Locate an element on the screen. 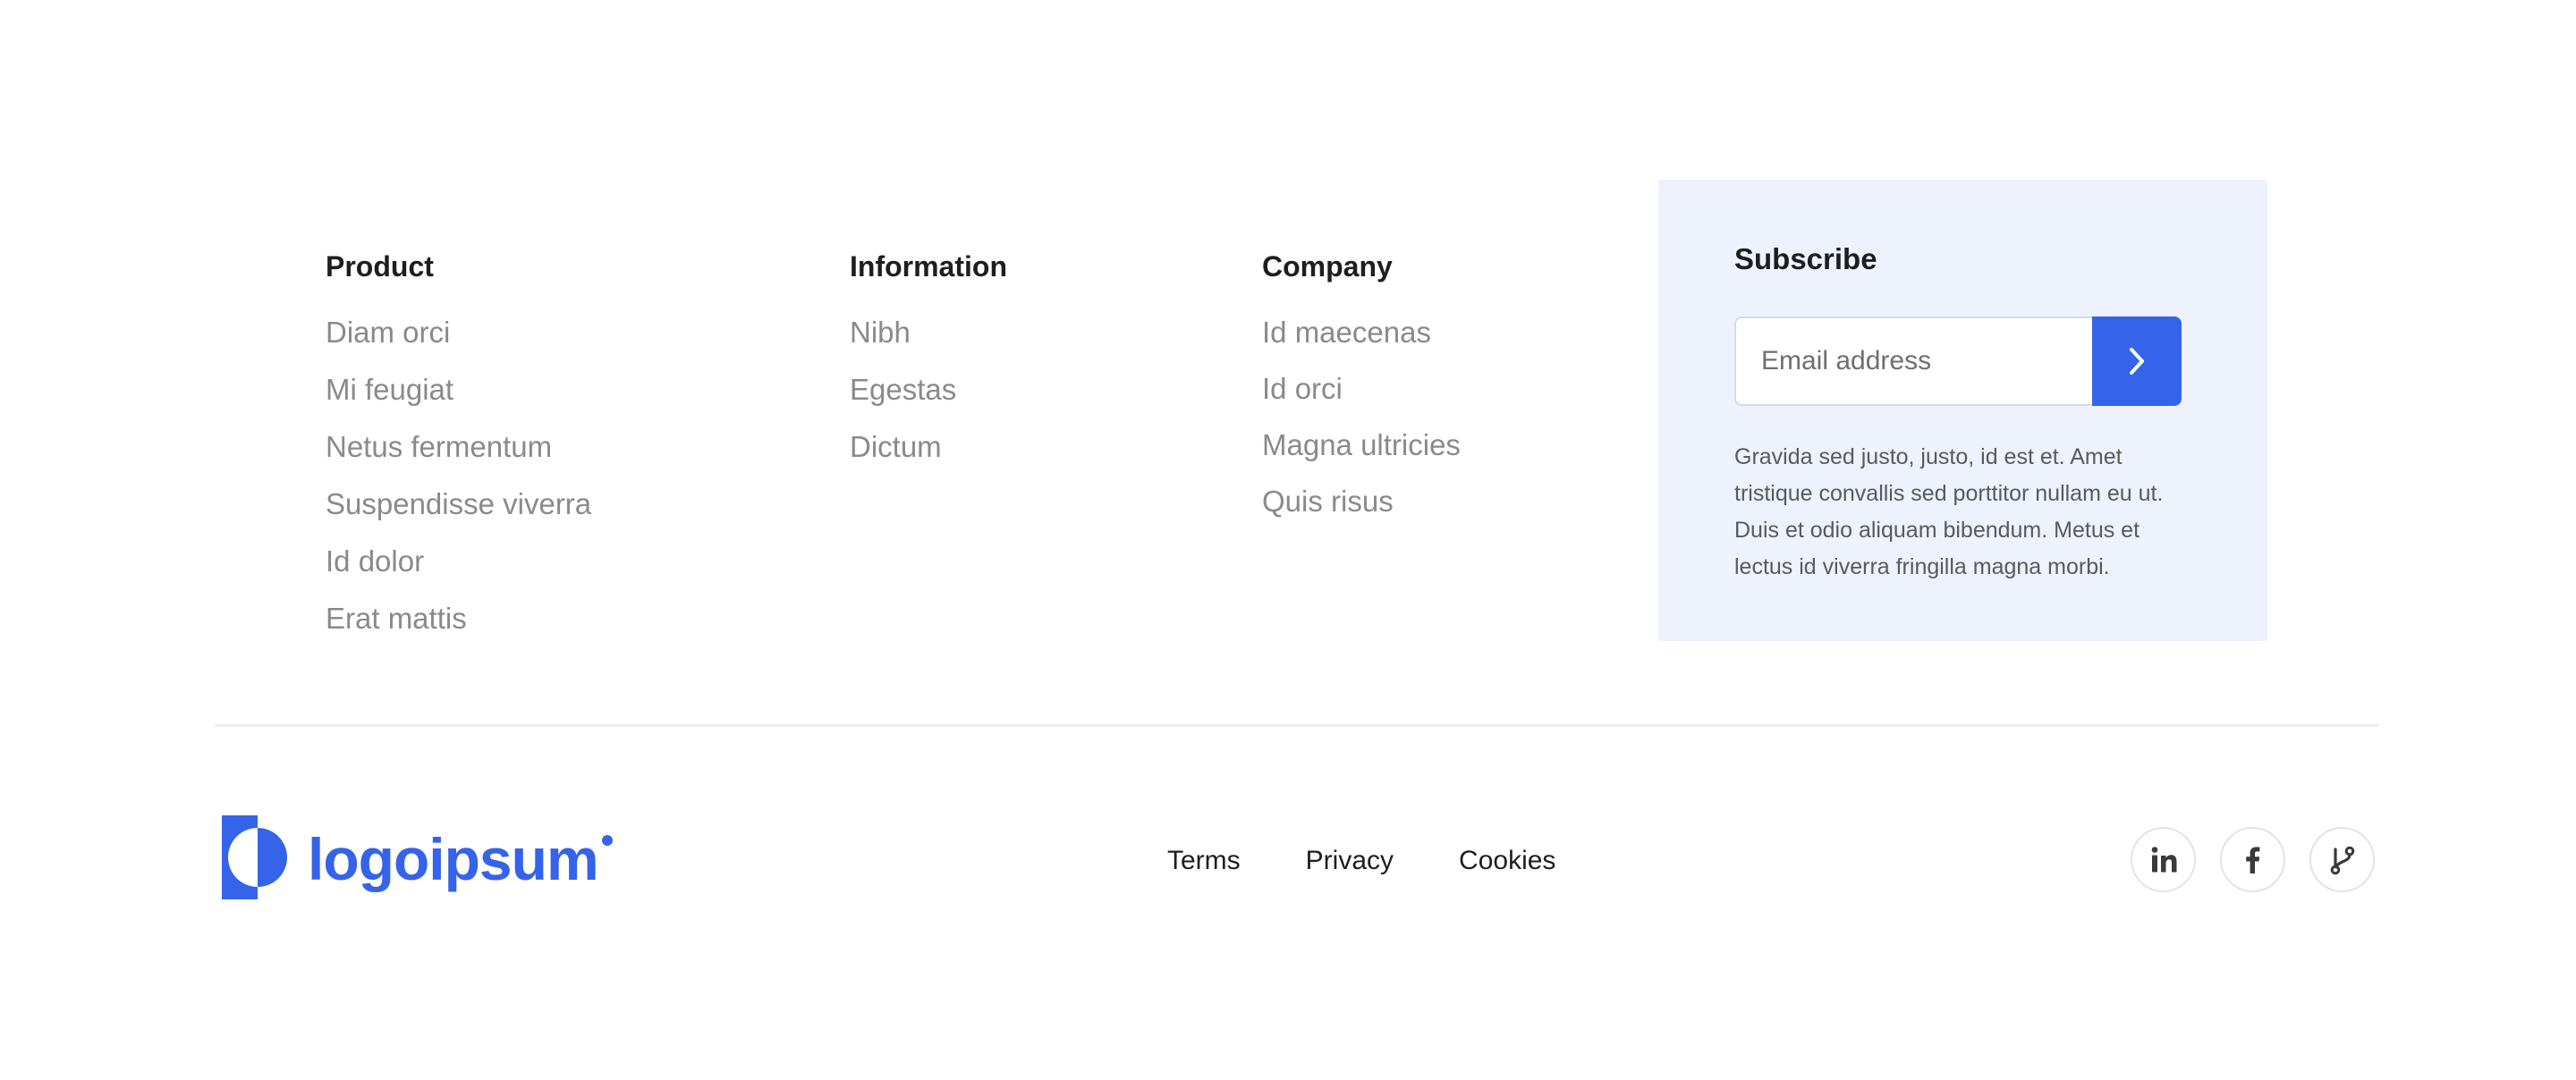 This screenshot has height=1080, width=2576. social-links is located at coordinates (2253, 859).